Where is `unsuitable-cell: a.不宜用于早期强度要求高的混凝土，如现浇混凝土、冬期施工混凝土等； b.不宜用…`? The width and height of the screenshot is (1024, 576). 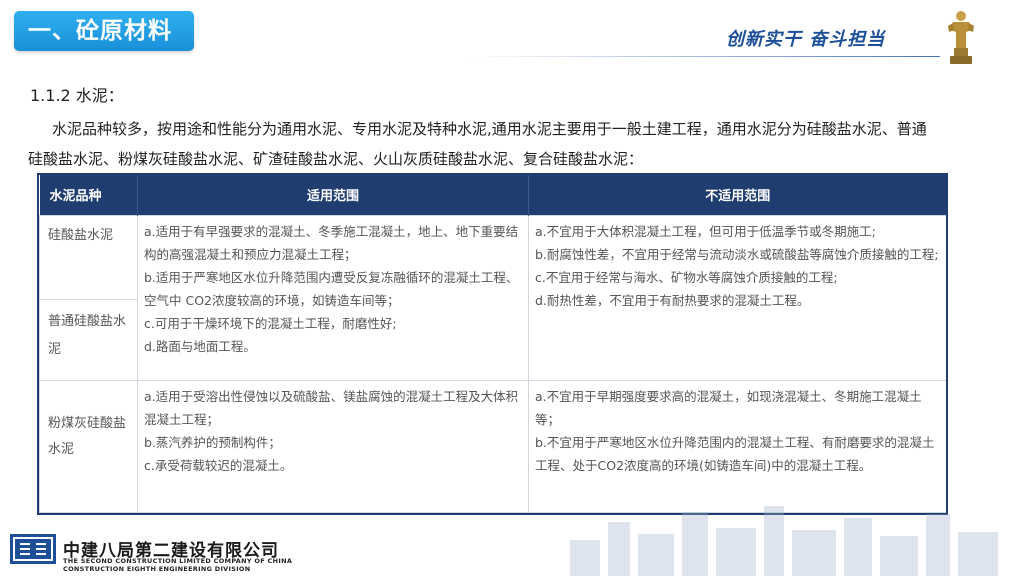
unsuitable-cell: a.不宜用于早期强度要求高的混凝土，如现浇混凝土、冬期施工混凝土等； b.不宜用… is located at coordinates (737, 446).